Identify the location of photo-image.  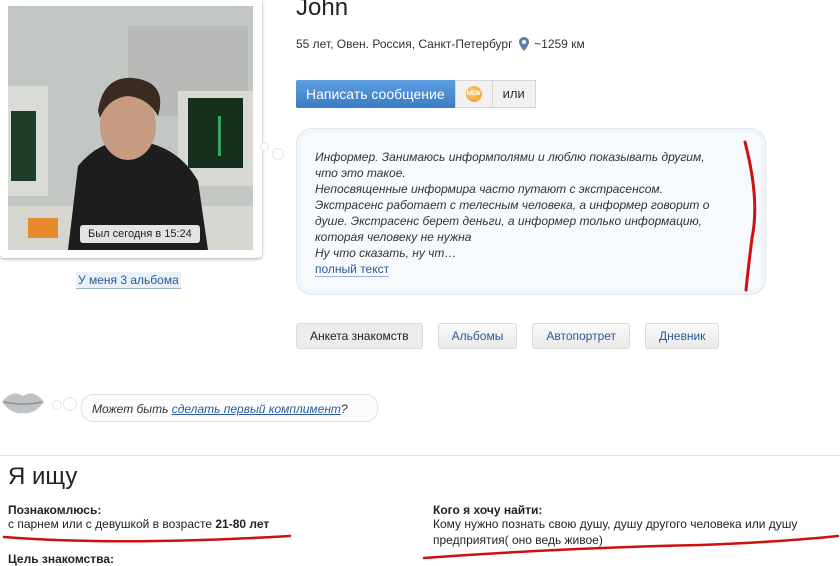
(130, 128).